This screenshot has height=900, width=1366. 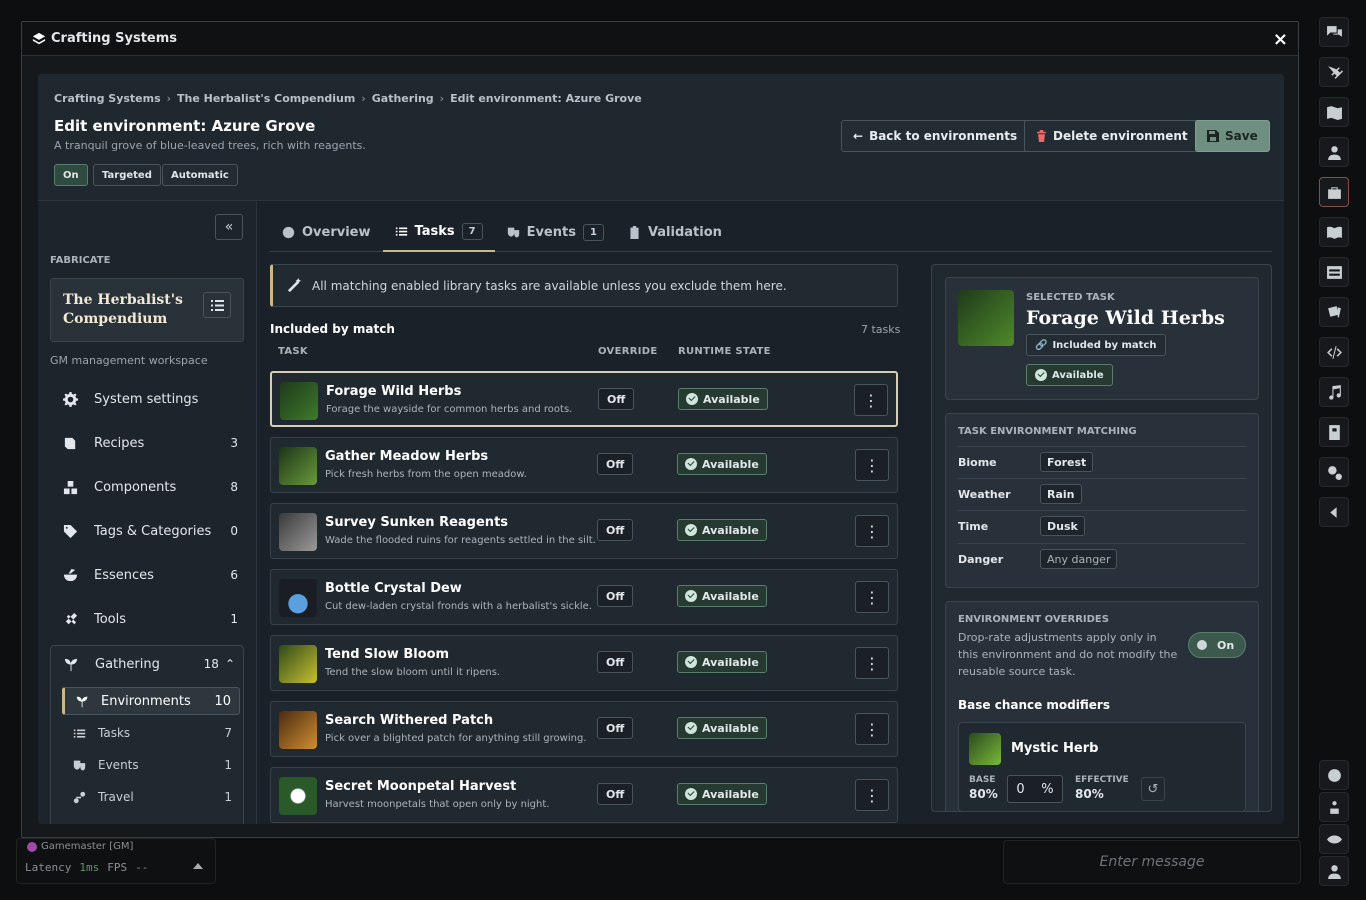 I want to click on sidebar-subitem-label: Environments, so click(x=146, y=701).